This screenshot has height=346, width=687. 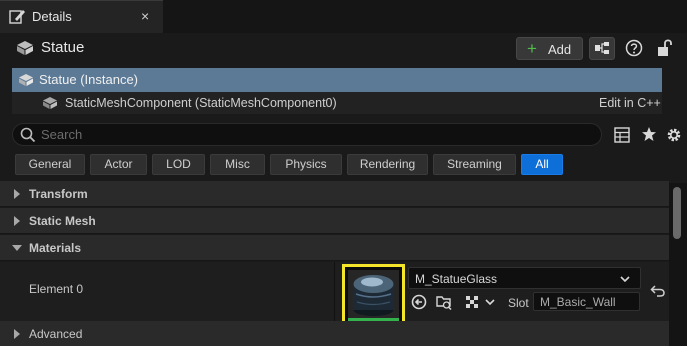 What do you see at coordinates (52, 16) in the screenshot?
I see `tab-title: Details` at bounding box center [52, 16].